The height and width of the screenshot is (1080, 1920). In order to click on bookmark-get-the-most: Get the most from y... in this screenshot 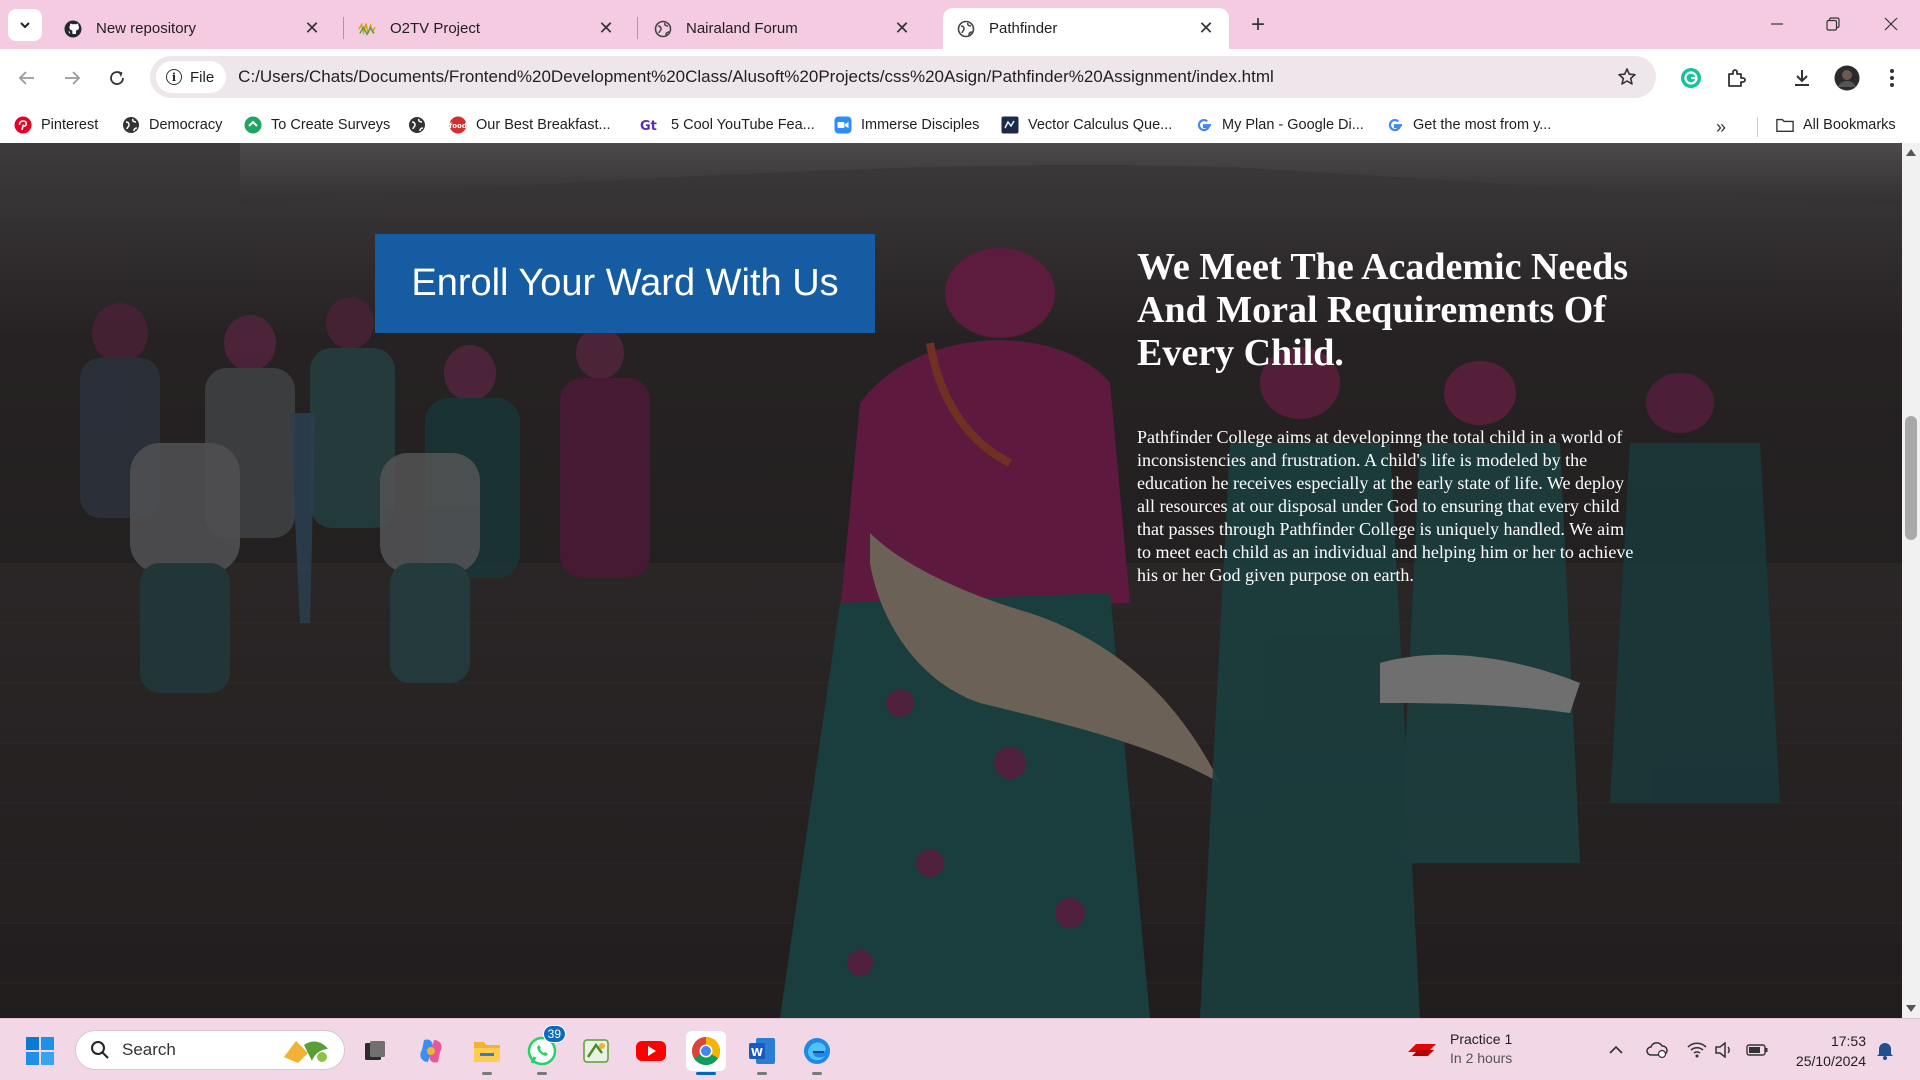, I will do `click(1468, 125)`.